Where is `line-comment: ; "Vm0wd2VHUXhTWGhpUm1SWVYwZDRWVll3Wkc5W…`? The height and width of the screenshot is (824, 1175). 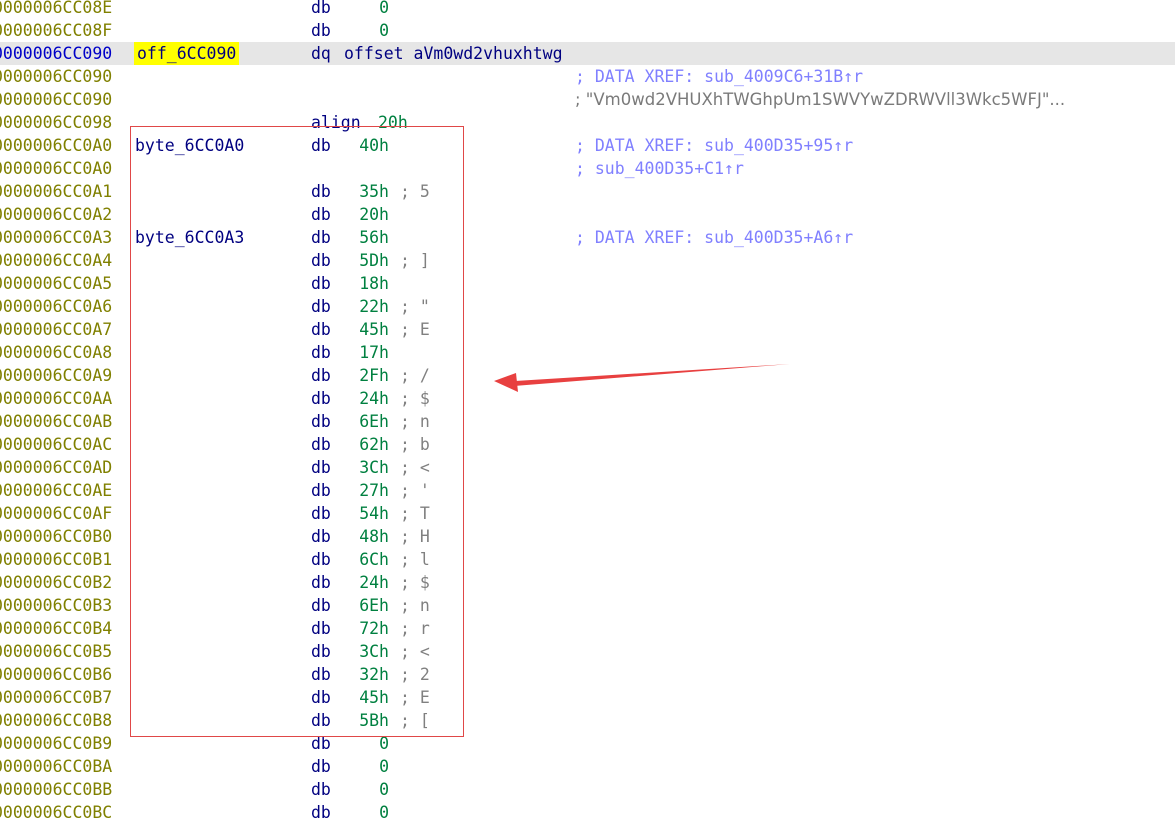 line-comment: ; "Vm0wd2VHUXhTWGhpUm1SWVYwZDRWVll3Wkc5W… is located at coordinates (820, 99).